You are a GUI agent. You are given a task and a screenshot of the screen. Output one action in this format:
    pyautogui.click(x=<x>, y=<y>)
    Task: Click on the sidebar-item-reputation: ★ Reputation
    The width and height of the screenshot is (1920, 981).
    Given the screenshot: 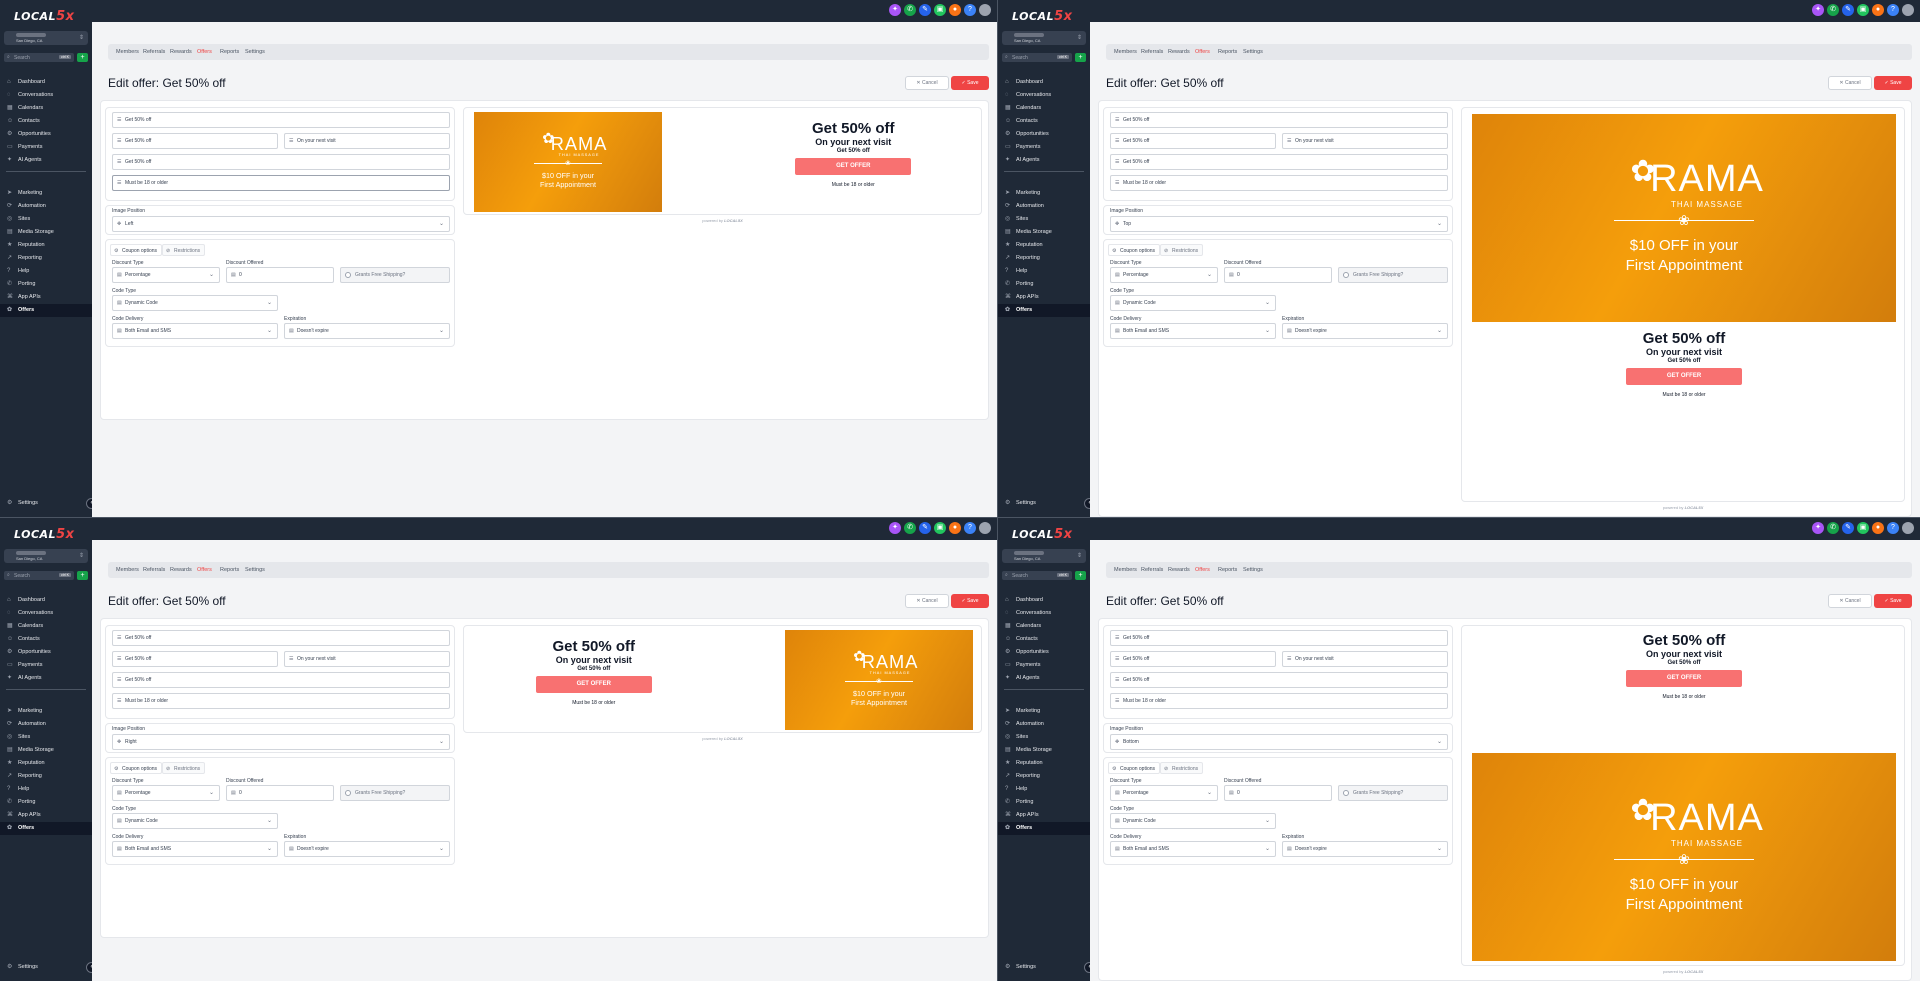 What is the action you would take?
    pyautogui.click(x=1044, y=763)
    